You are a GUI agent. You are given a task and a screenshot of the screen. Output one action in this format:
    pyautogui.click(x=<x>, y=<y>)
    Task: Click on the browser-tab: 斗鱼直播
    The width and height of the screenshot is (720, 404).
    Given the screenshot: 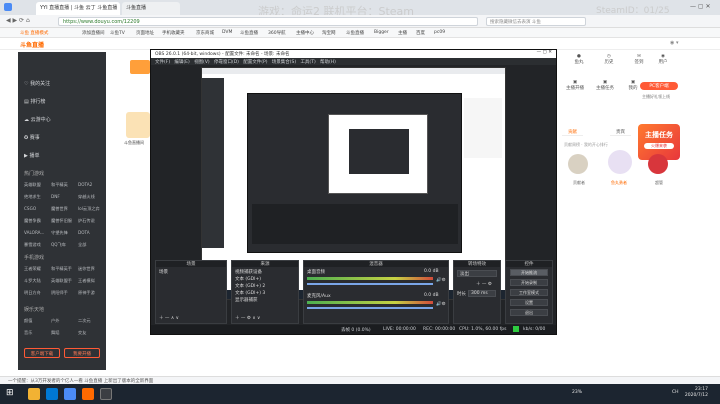 What is the action you would take?
    pyautogui.click(x=151, y=8)
    